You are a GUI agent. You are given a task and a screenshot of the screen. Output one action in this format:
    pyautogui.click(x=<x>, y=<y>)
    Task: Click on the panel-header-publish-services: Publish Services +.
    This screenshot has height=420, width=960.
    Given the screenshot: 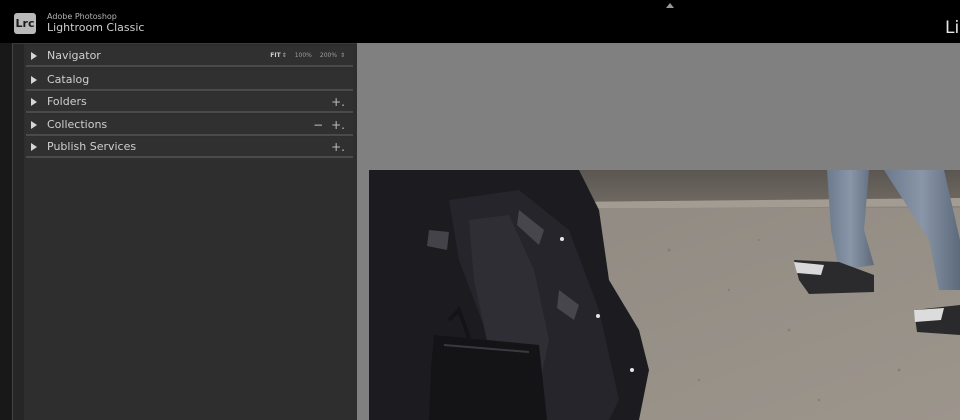 What is the action you would take?
    pyautogui.click(x=189, y=147)
    